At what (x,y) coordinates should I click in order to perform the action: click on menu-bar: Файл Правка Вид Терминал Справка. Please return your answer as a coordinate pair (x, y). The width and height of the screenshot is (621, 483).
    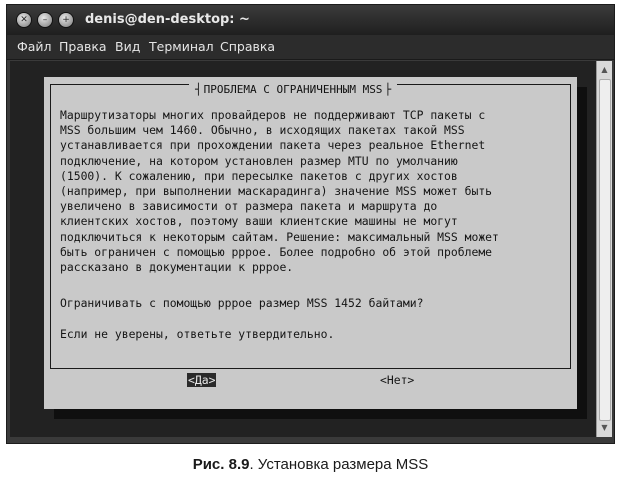
    Looking at the image, I should click on (310, 47).